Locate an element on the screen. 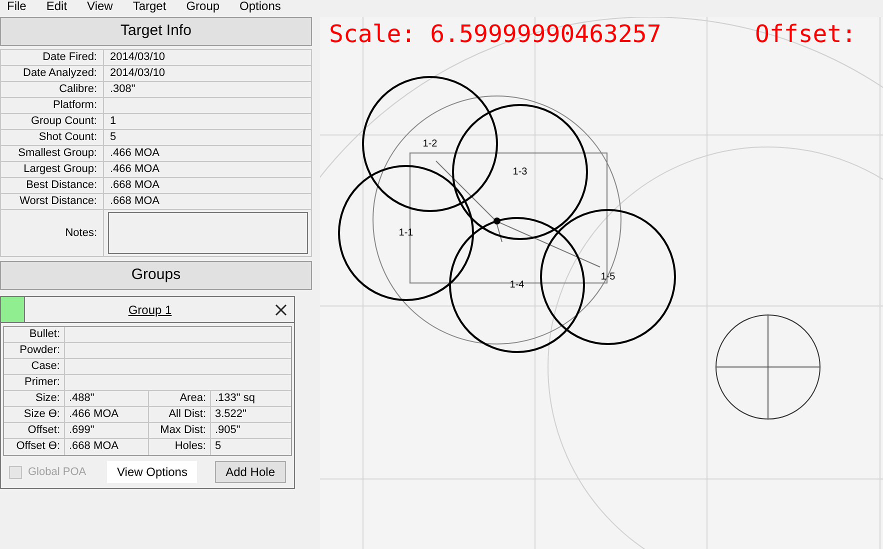  field-label: Powder: is located at coordinates (34, 350).